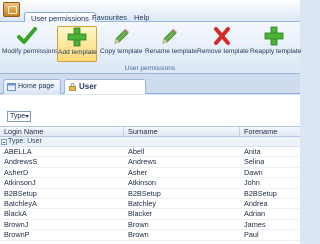  What do you see at coordinates (270, 132) in the screenshot?
I see `column-header-forename: Forename` at bounding box center [270, 132].